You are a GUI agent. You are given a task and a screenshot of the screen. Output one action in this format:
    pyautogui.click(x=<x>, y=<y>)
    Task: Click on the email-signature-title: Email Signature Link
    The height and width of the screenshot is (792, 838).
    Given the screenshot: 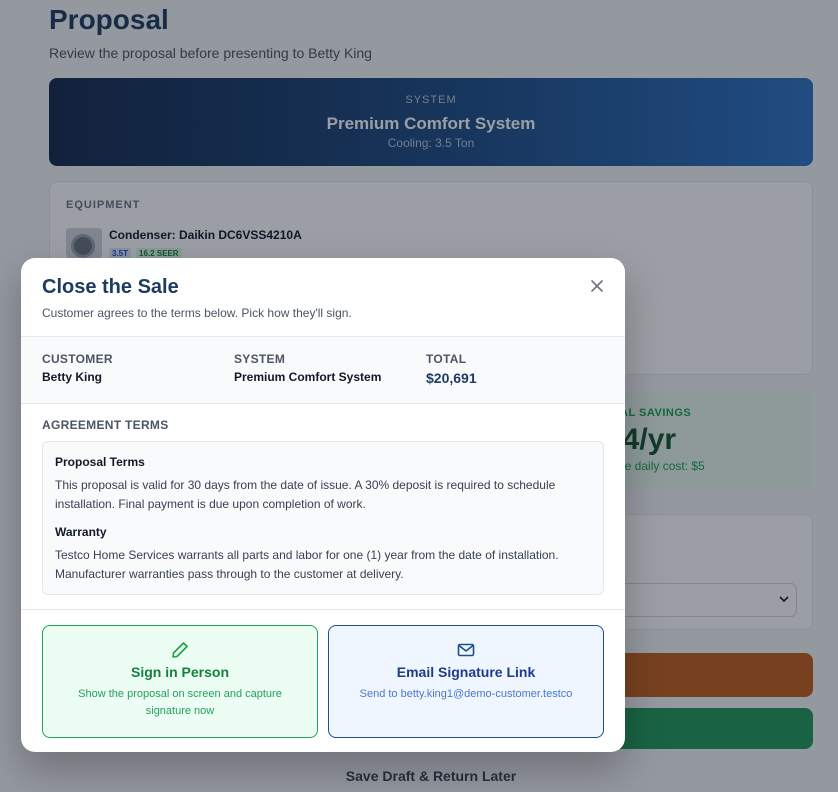 What is the action you would take?
    pyautogui.click(x=466, y=672)
    